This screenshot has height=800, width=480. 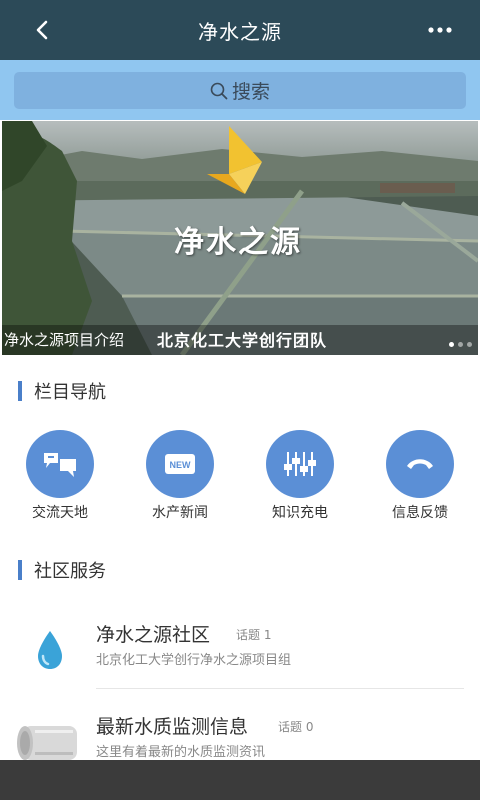 What do you see at coordinates (300, 464) in the screenshot?
I see `sliders-icon` at bounding box center [300, 464].